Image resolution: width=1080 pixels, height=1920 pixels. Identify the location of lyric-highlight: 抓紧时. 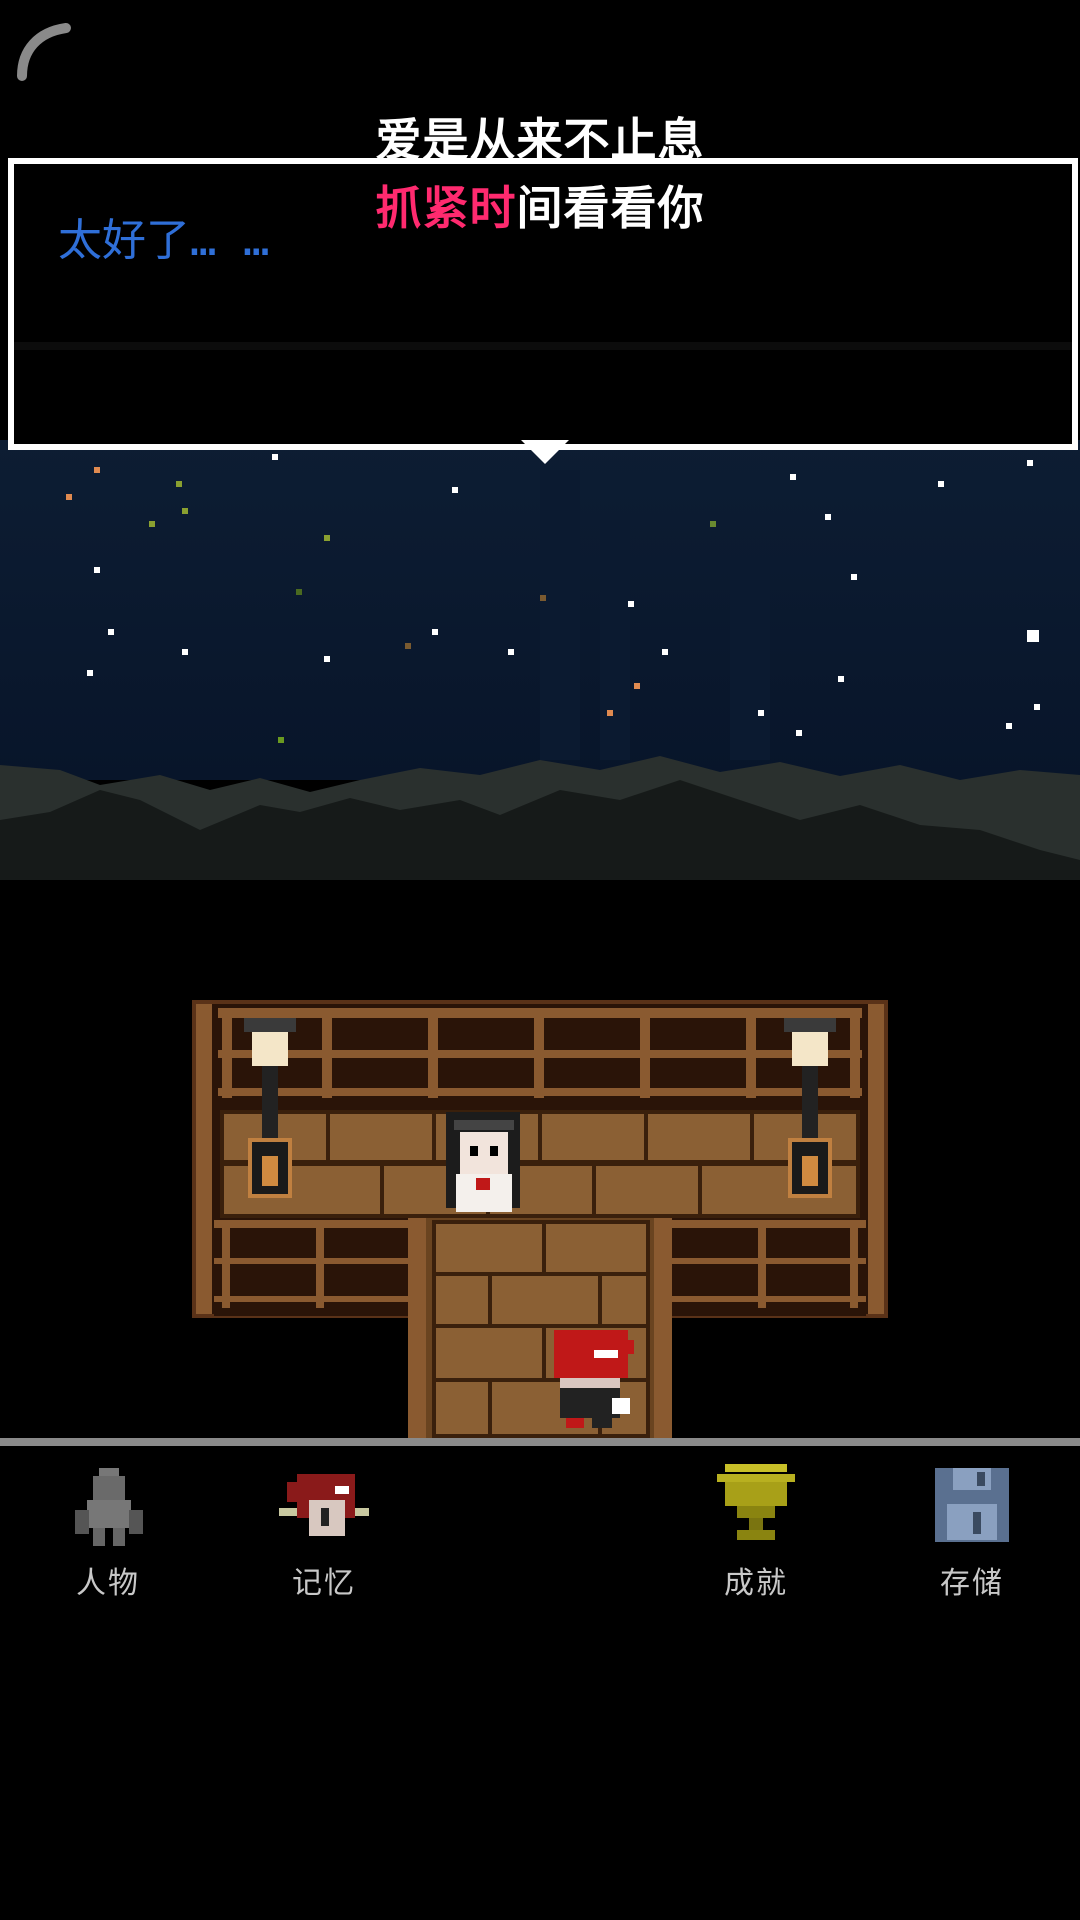
(446, 208).